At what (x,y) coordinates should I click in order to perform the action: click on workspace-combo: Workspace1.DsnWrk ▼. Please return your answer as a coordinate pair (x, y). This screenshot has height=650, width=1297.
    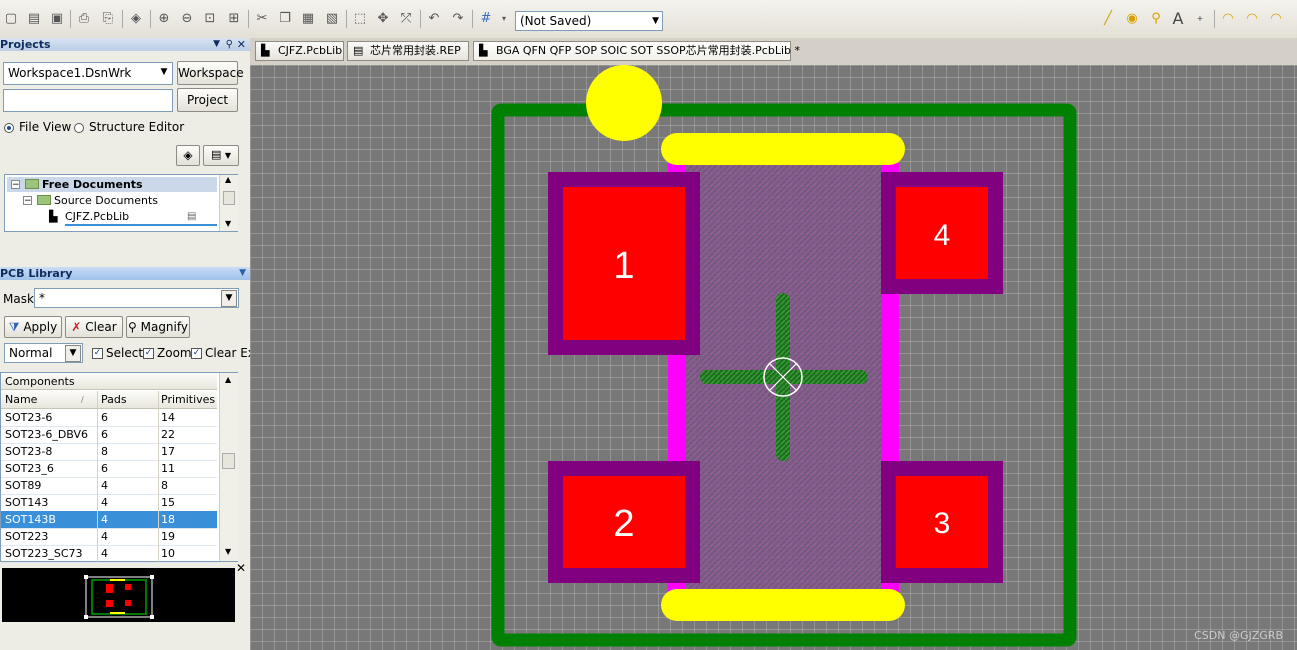
    Looking at the image, I should click on (88, 73).